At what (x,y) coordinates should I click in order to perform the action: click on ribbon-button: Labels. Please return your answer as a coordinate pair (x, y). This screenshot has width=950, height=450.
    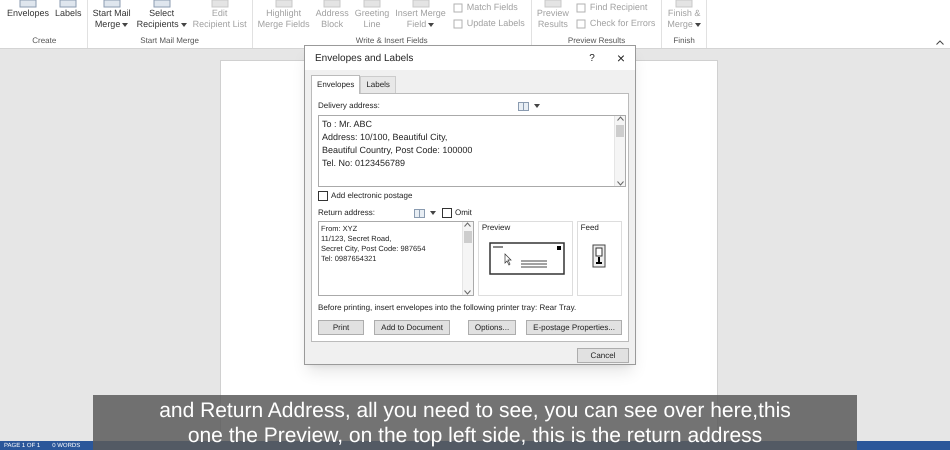
    Looking at the image, I should click on (68, 9).